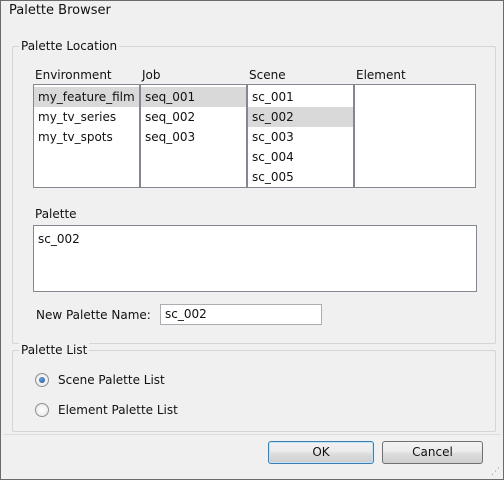  I want to click on new-palette-name-label: New Palette Name:, so click(93, 315).